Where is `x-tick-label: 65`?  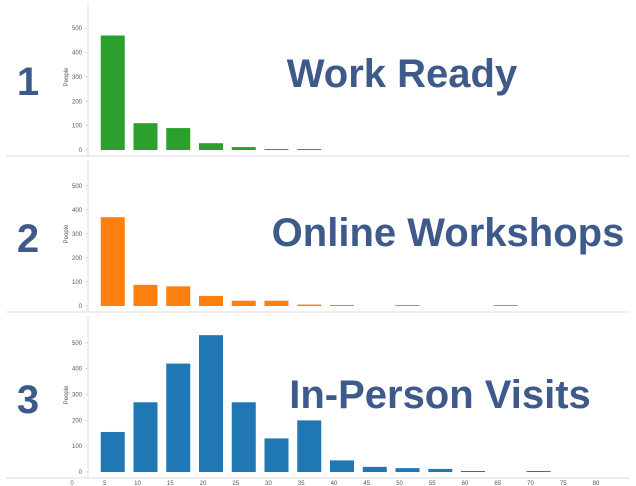
x-tick-label: 65 is located at coordinates (497, 483).